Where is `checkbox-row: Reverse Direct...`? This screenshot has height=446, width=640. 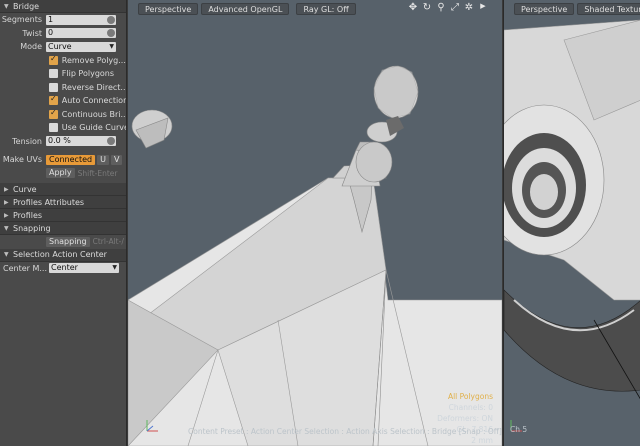
checkbox-row: Reverse Direct... is located at coordinates (63, 88).